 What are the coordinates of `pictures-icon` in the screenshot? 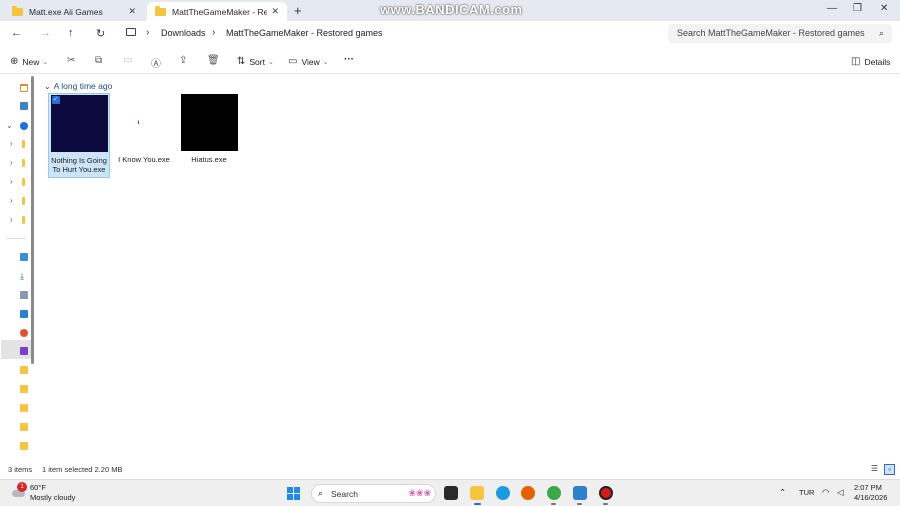 It's located at (24, 314).